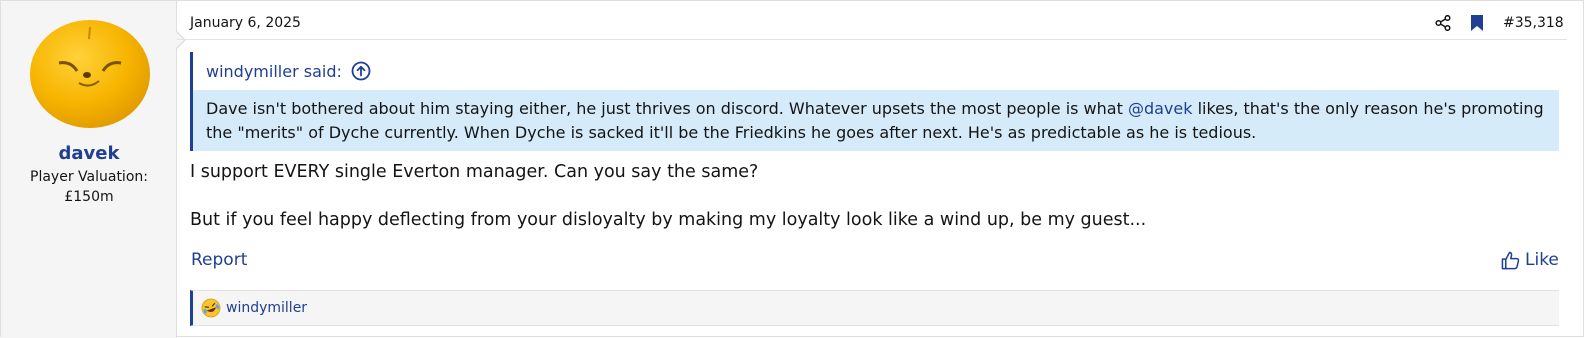 This screenshot has height=338, width=1584. I want to click on quote-header: windymiller said:, so click(876, 71).